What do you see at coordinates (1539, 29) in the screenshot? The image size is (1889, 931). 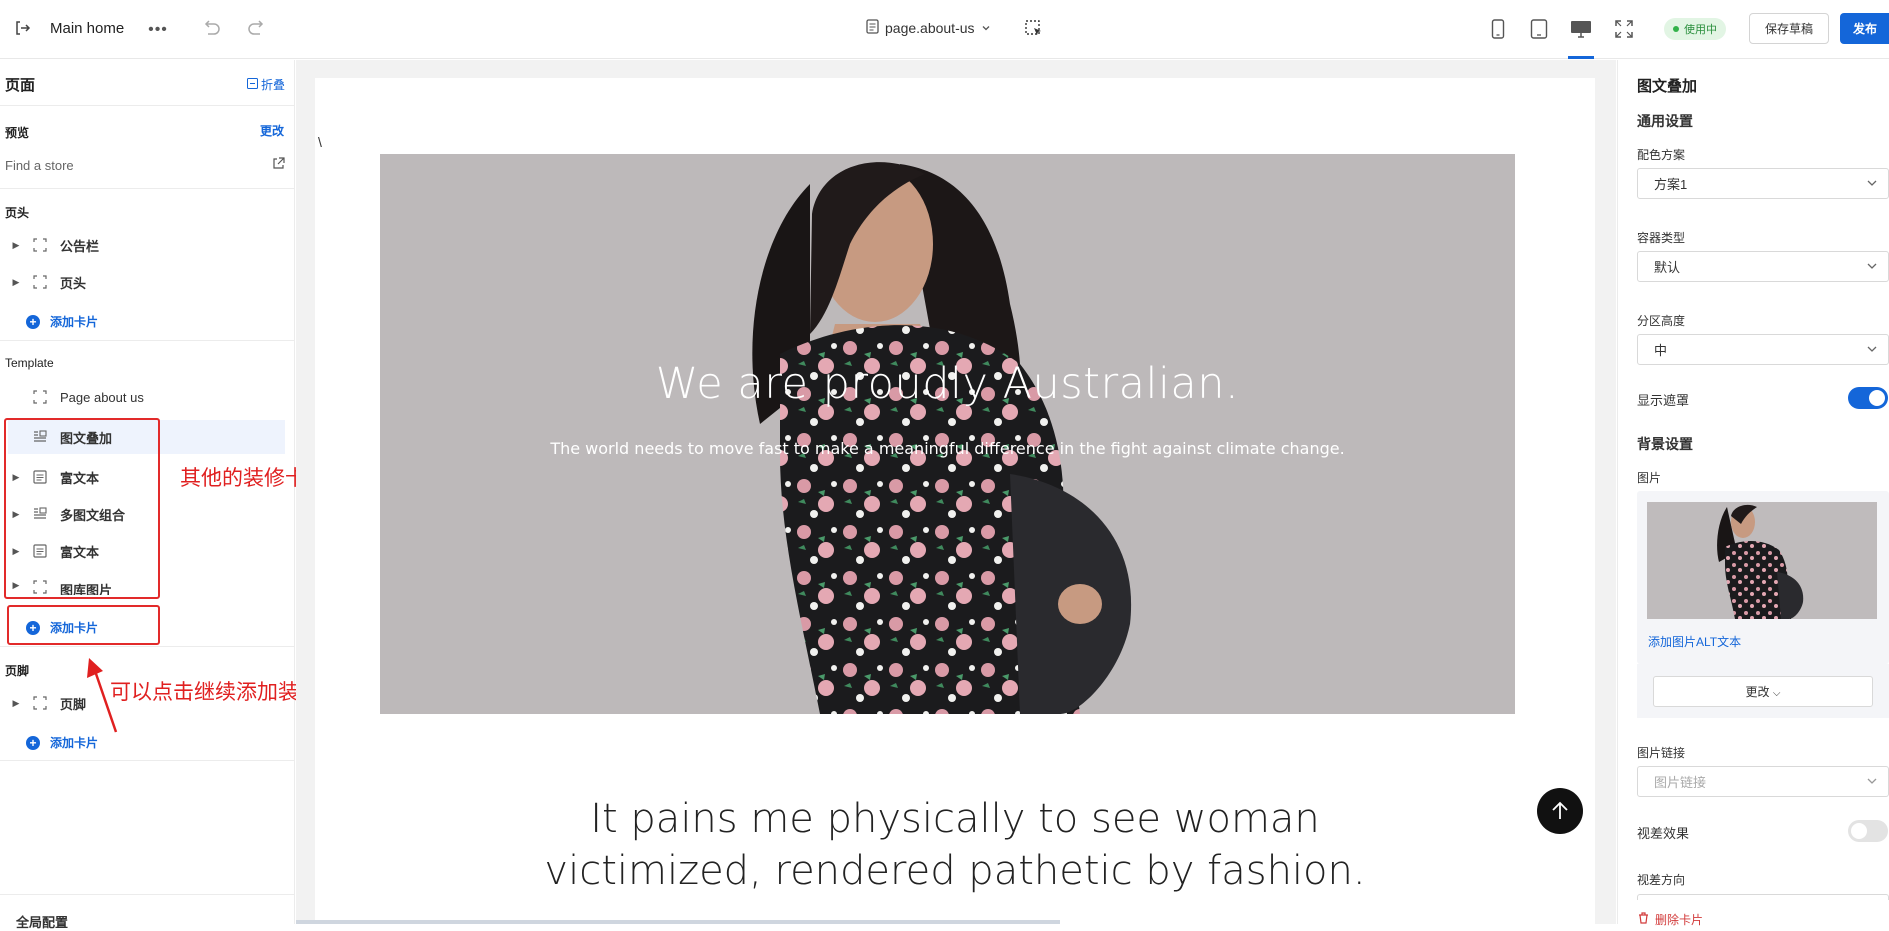 I see `tablet-view-icon` at bounding box center [1539, 29].